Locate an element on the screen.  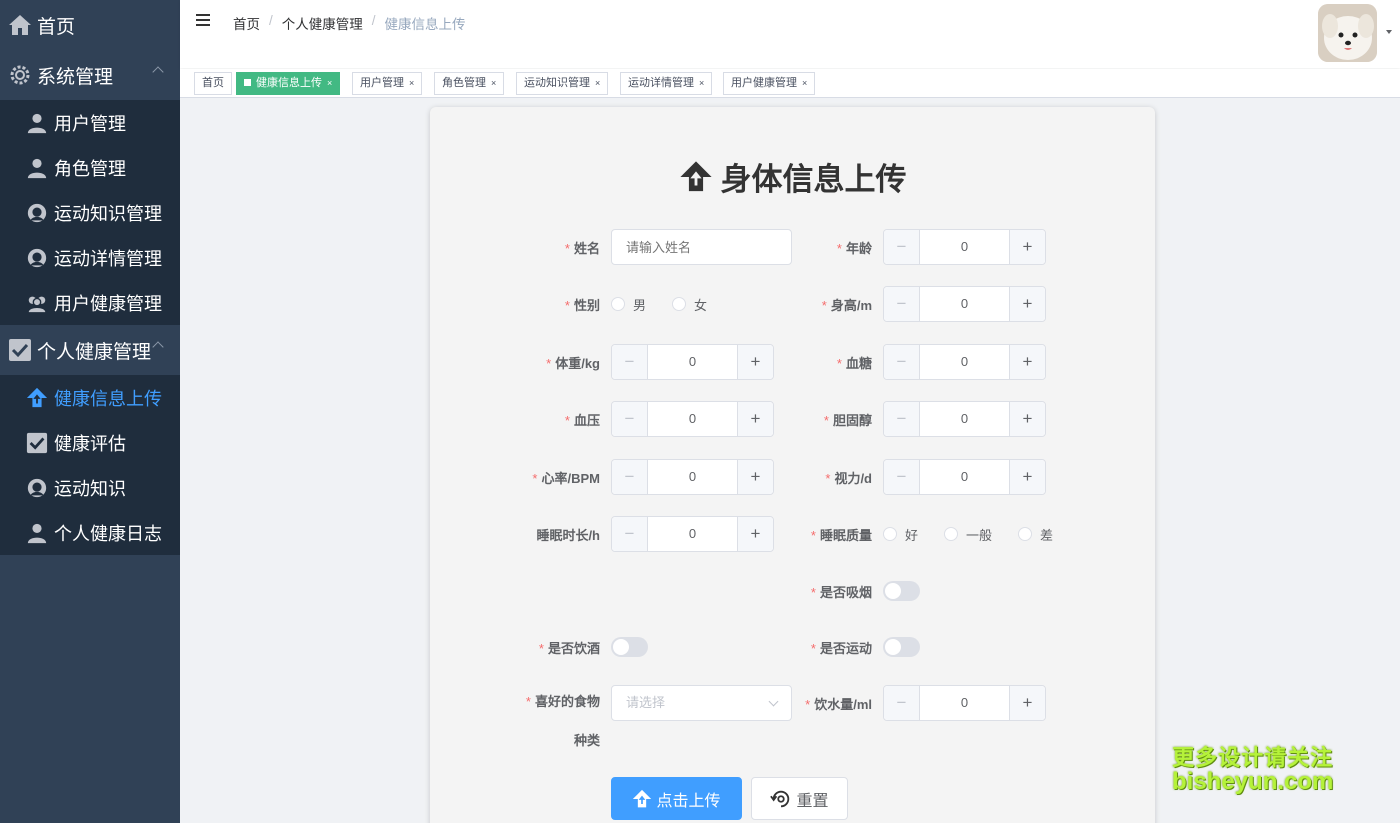
food-select: 请选择 is located at coordinates (701, 703).